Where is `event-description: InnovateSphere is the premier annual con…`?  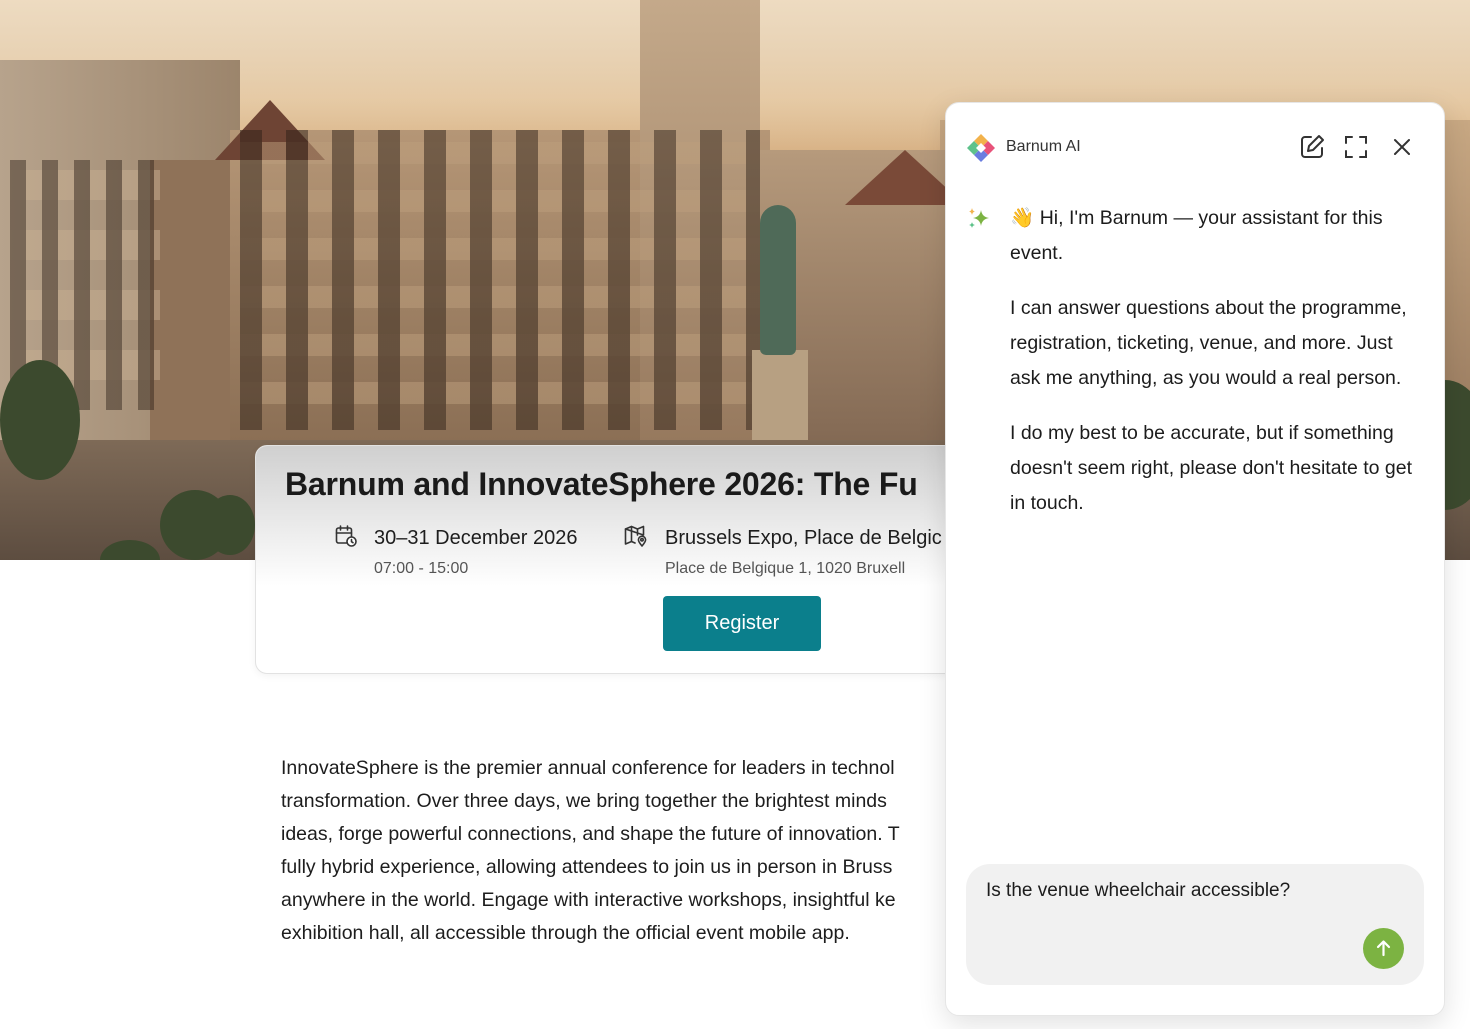 event-description: InnovateSphere is the premier annual con… is located at coordinates (631, 851).